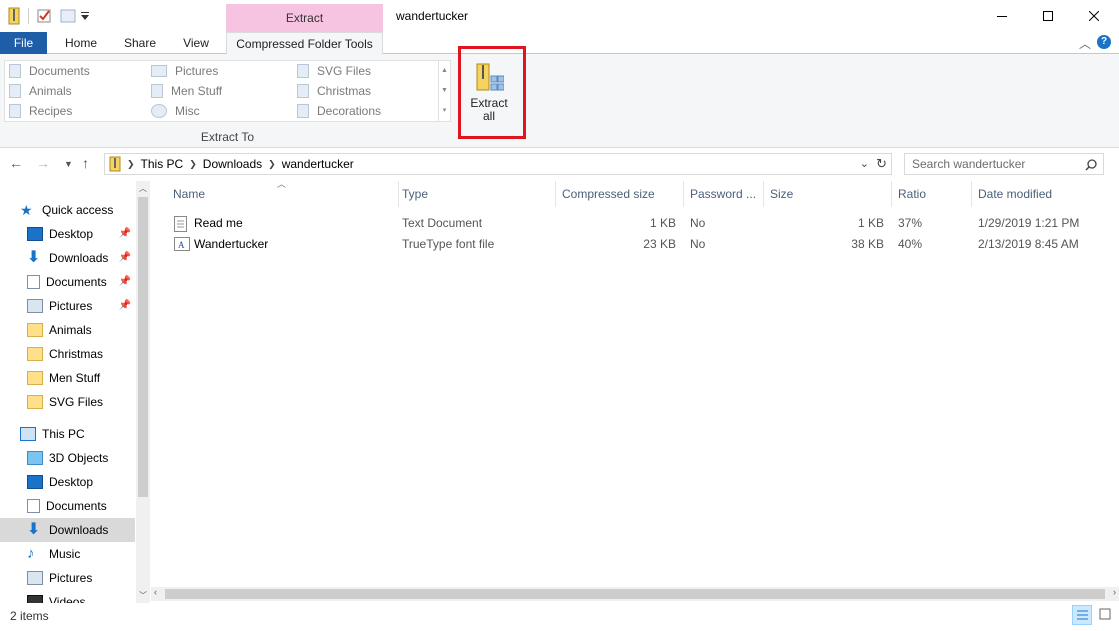  Describe the element at coordinates (444, 71) in the screenshot. I see `chevron-up-icon: ▲` at that location.